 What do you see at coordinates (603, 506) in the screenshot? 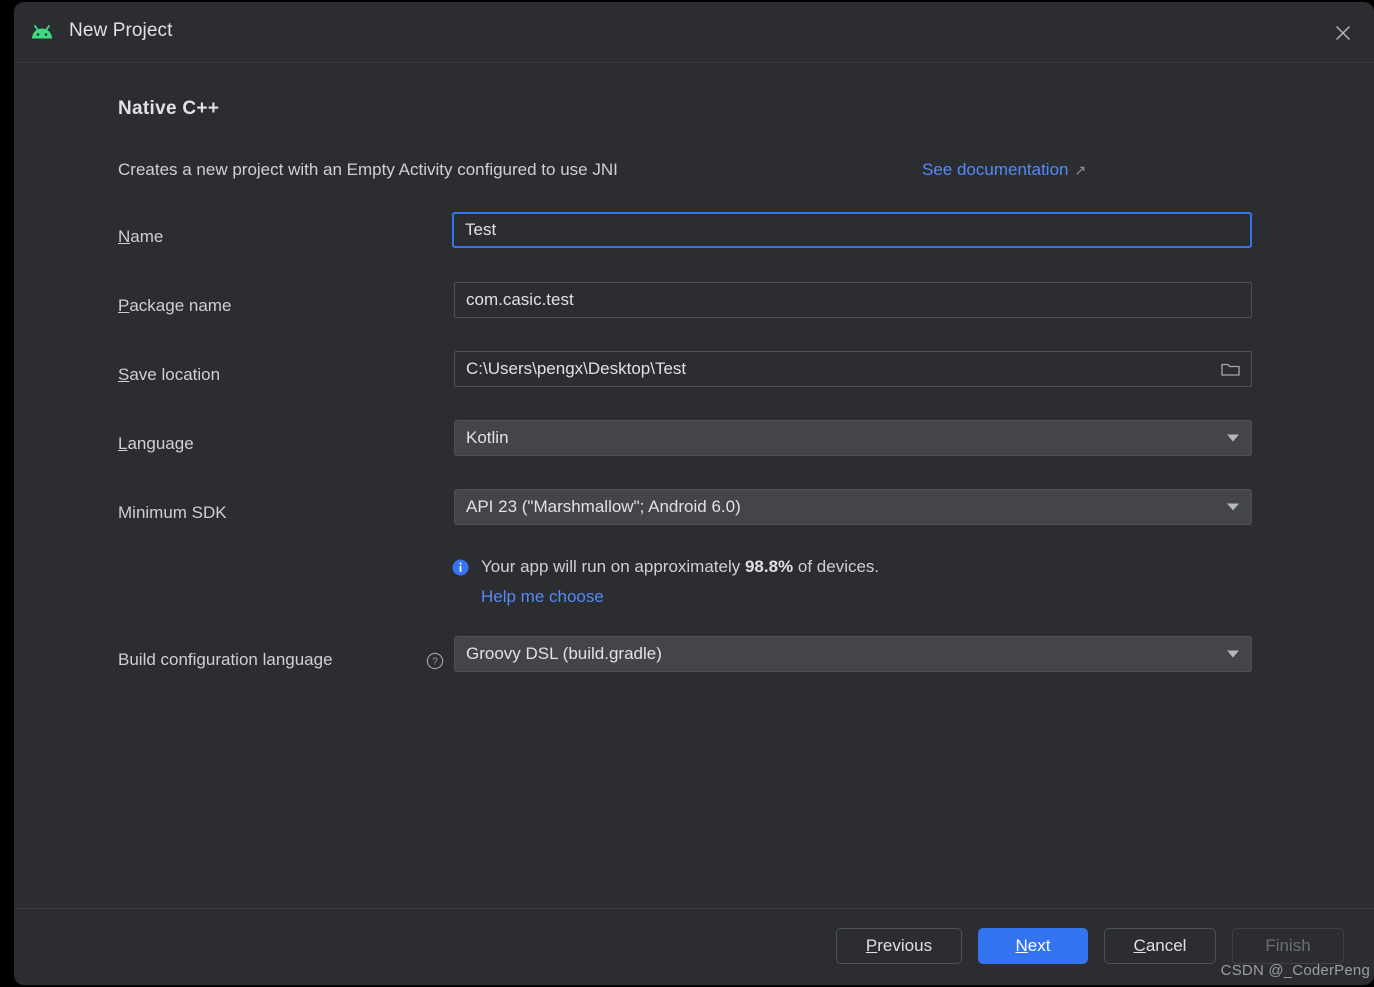
I see `minimum-sdk-dropdown-value: API 23 ("Marshmallow"; Android 6.0)` at bounding box center [603, 506].